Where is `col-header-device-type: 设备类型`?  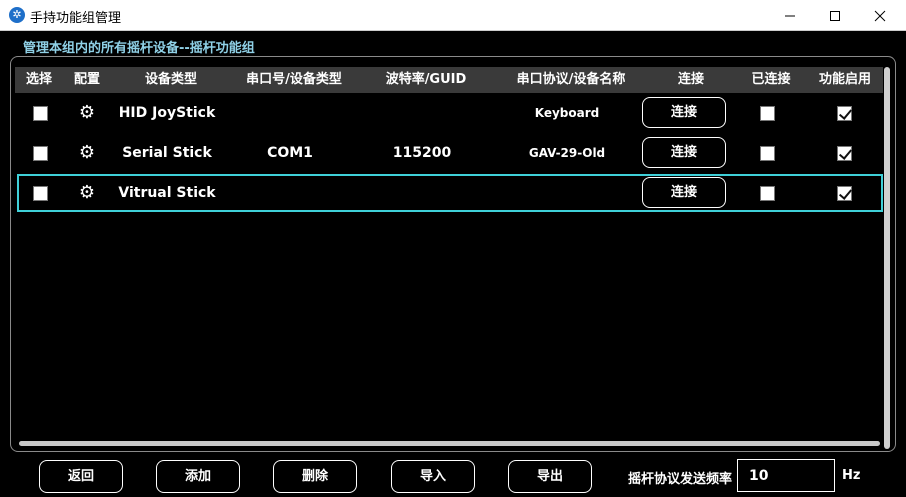
col-header-device-type: 设备类型 is located at coordinates (170, 79).